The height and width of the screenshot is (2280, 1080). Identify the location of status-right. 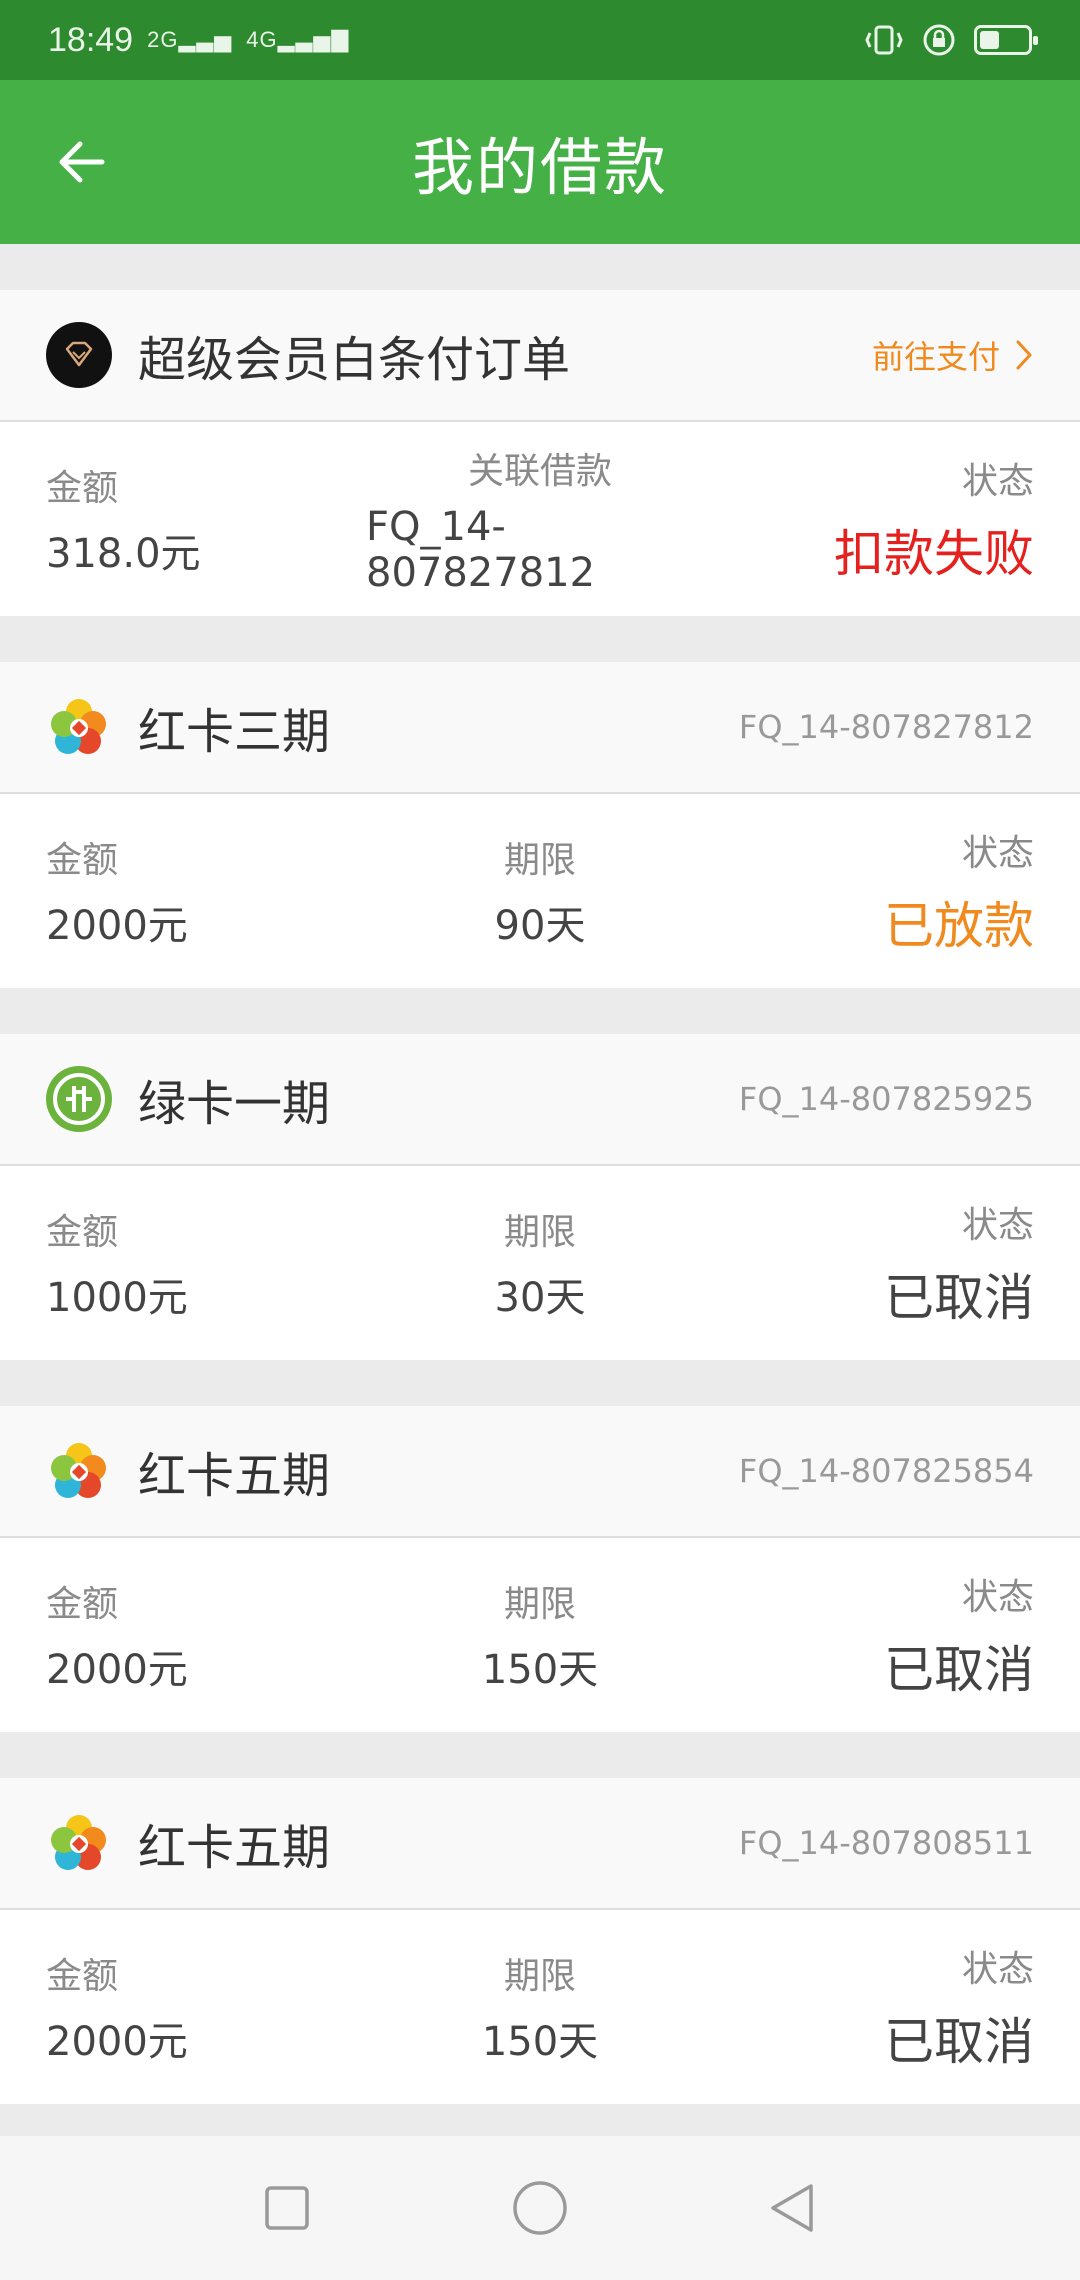
(951, 40).